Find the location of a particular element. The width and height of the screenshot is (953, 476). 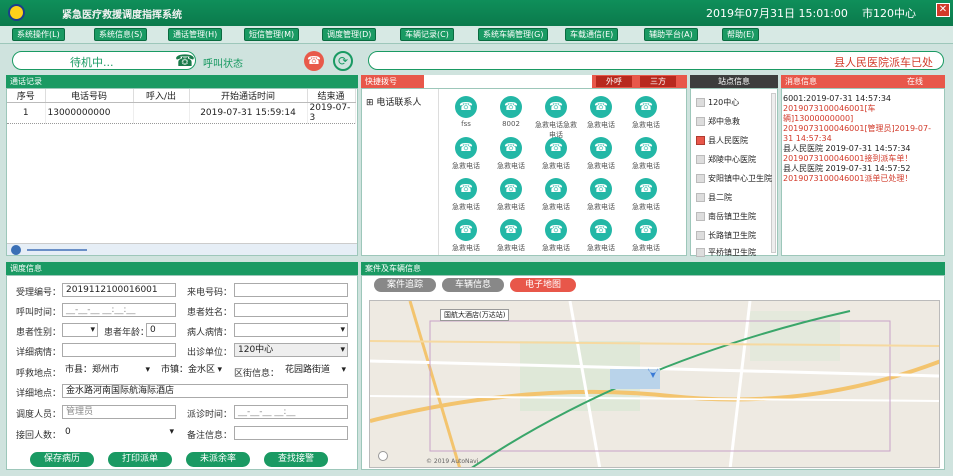

menu-dispatch-mgmt: 调度管理(D) is located at coordinates (349, 34).